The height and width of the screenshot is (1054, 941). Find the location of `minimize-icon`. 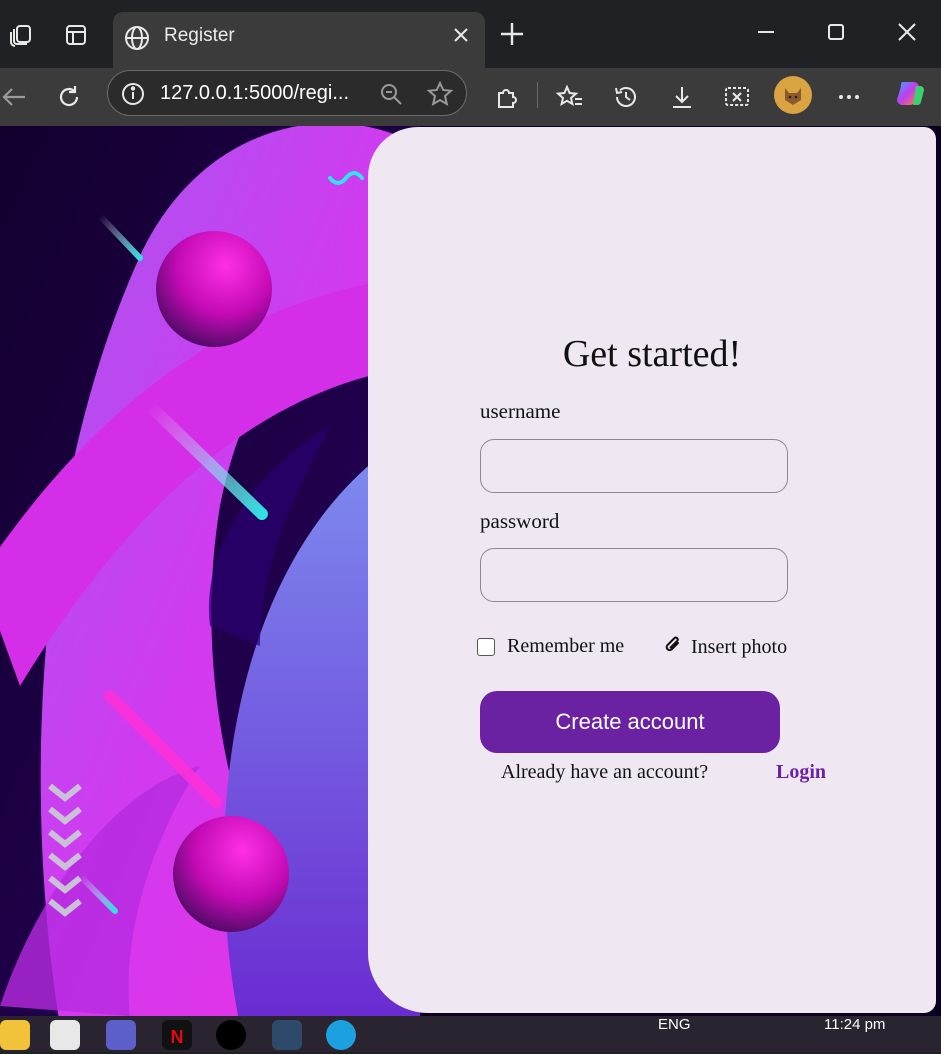

minimize-icon is located at coordinates (766, 34).